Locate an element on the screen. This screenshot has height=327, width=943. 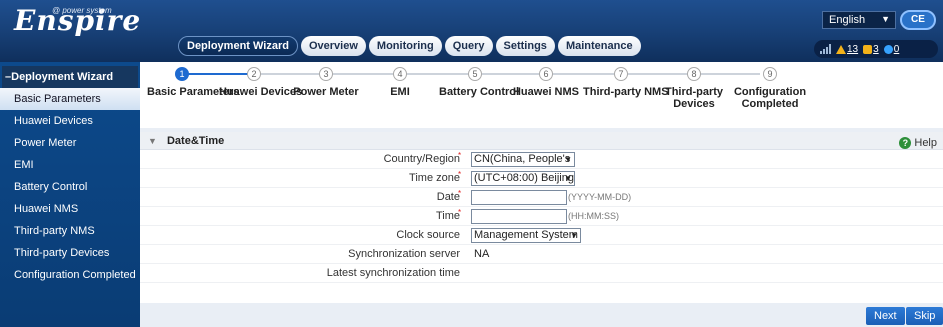
sync-server-label: Synchronization server is located at coordinates (404, 254).